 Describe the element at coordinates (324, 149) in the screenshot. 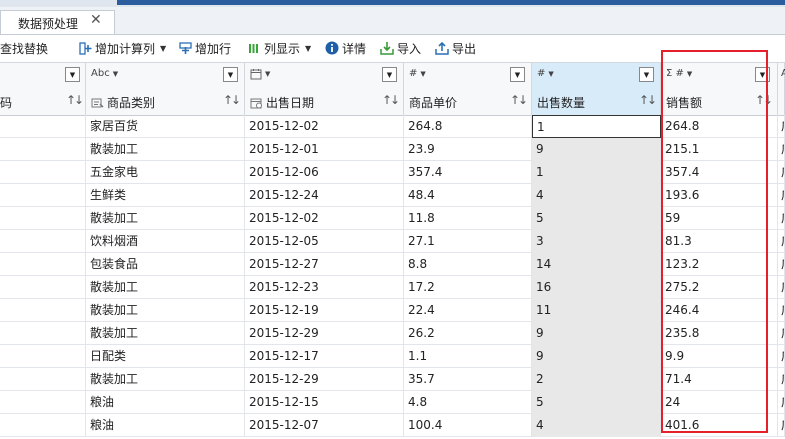

I see `table-cell: 2015-12-01` at that location.